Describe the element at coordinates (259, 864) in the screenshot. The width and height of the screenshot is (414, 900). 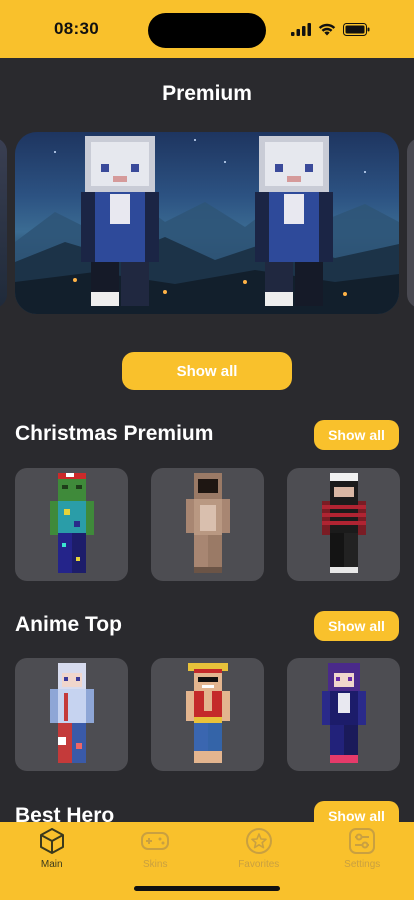
I see `tab-favorites-label: Favorites` at that location.